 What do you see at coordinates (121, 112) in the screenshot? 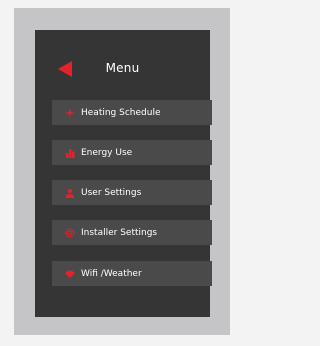
I see `menu-item-label: Heating Schedule` at bounding box center [121, 112].